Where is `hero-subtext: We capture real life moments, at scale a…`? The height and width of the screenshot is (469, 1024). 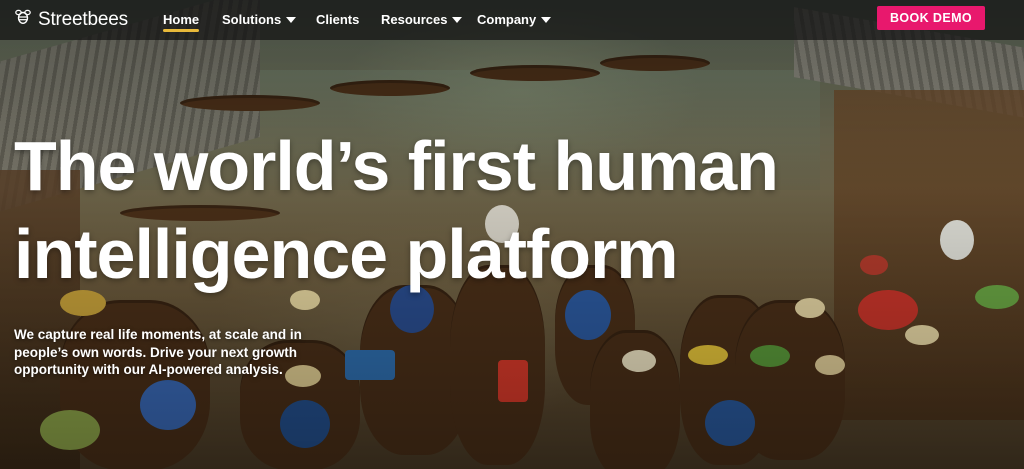
hero-subtext: We capture real life moments, at scale a… is located at coordinates (158, 352).